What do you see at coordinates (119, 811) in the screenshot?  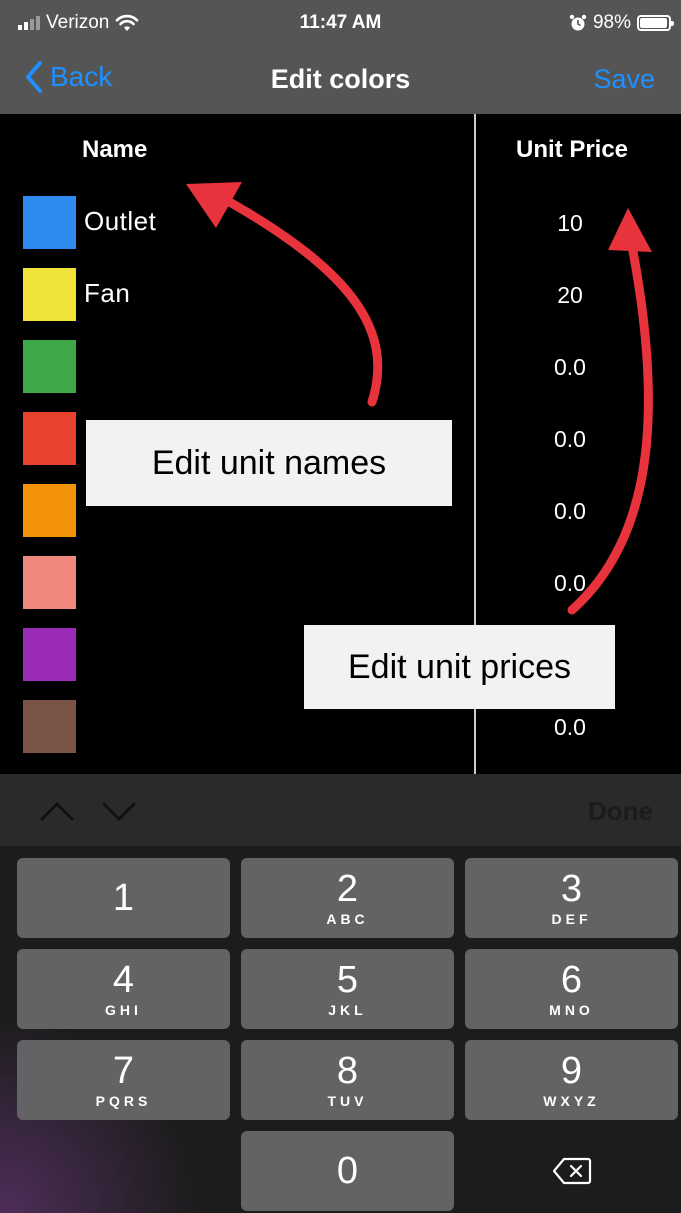 I see `chevron-down-icon` at bounding box center [119, 811].